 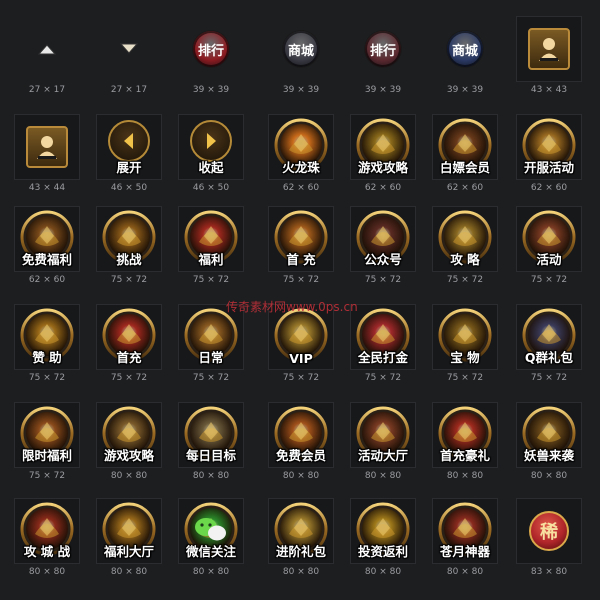 I want to click on monster-raid-icon: 妖兽来袭, so click(x=549, y=435).